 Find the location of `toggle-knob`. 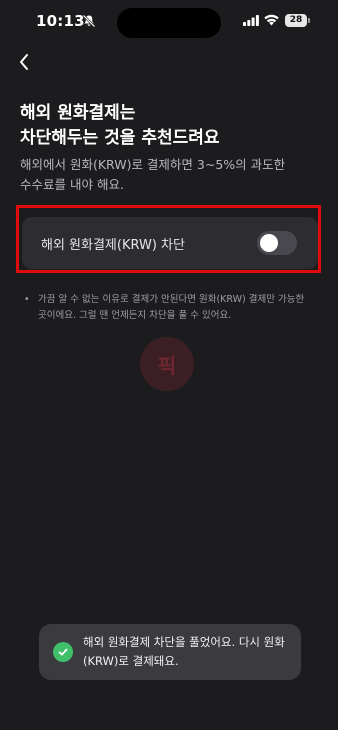

toggle-knob is located at coordinates (269, 243).